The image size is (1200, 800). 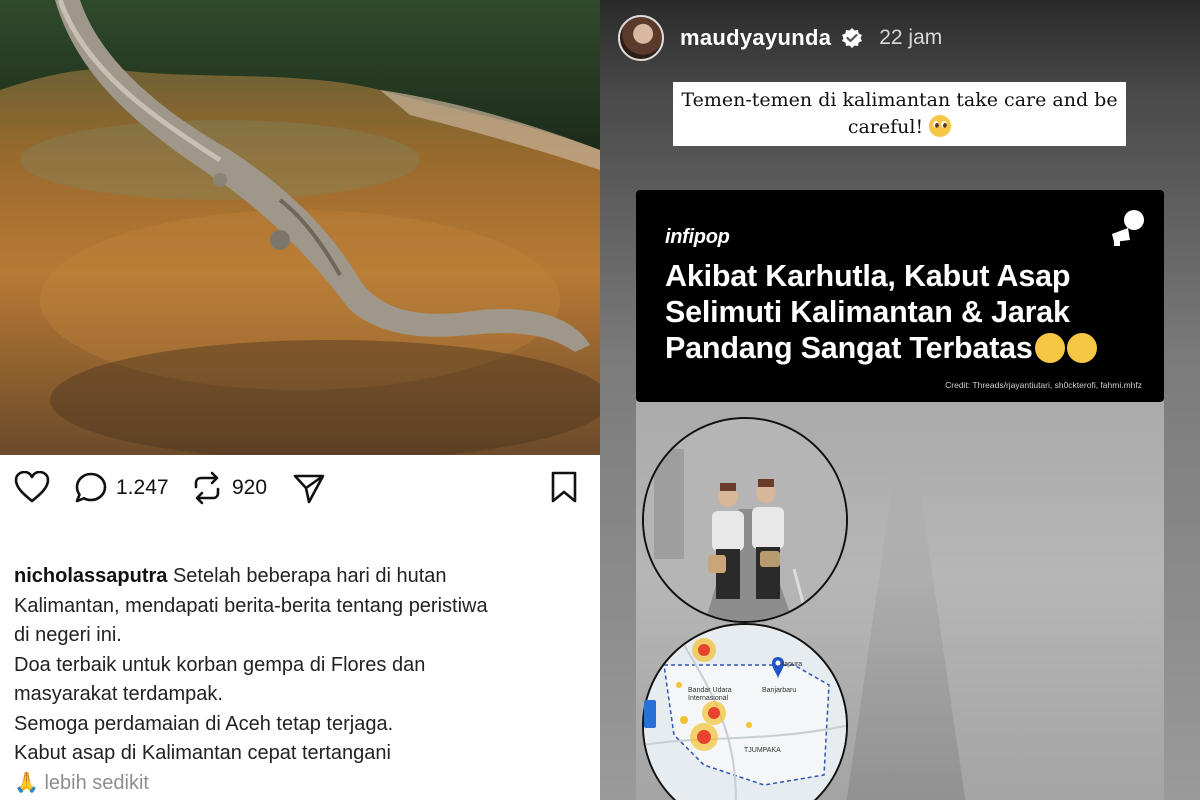 I want to click on send-icon, so click(x=309, y=489).